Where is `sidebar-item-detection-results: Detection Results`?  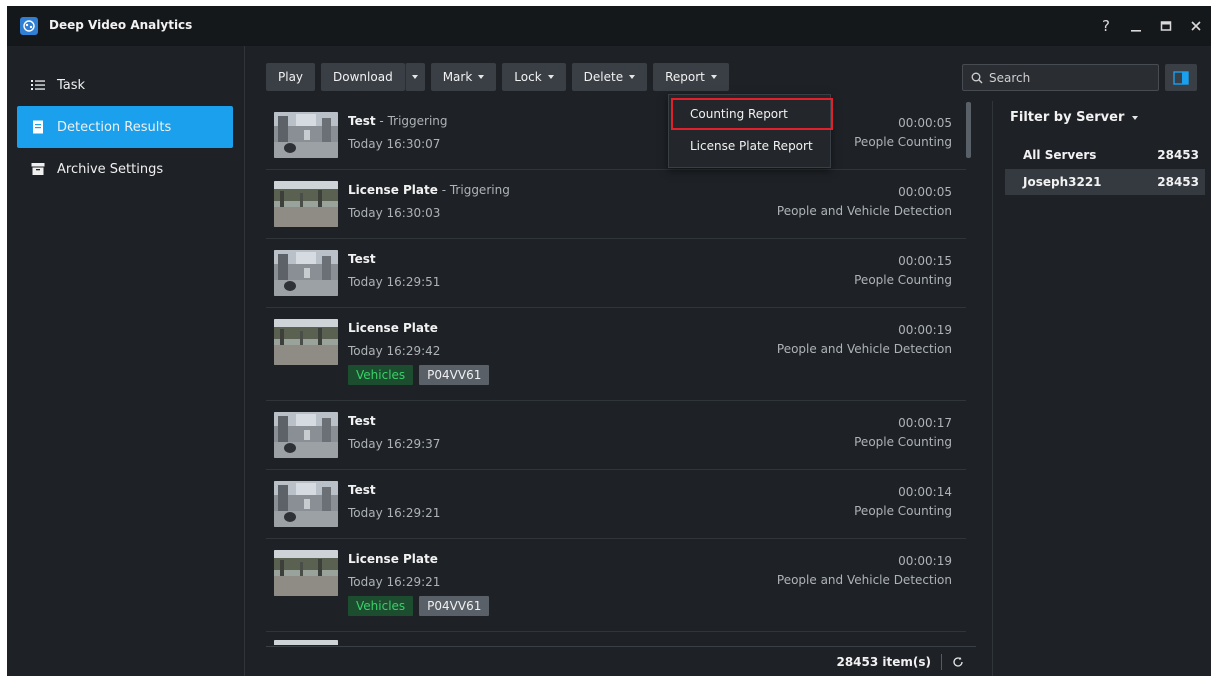 sidebar-item-detection-results: Detection Results is located at coordinates (125, 127).